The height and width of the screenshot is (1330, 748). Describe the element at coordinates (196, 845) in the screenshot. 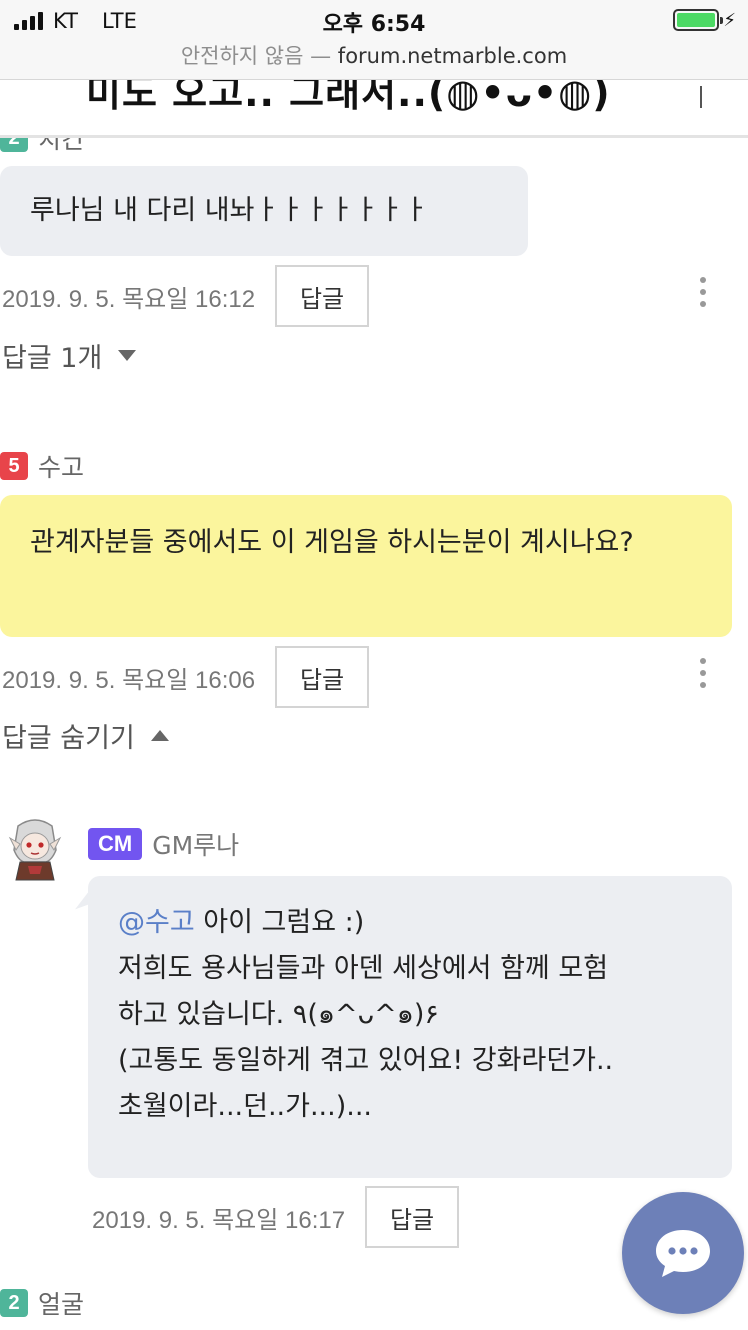

I see `author-name: GM루나` at that location.